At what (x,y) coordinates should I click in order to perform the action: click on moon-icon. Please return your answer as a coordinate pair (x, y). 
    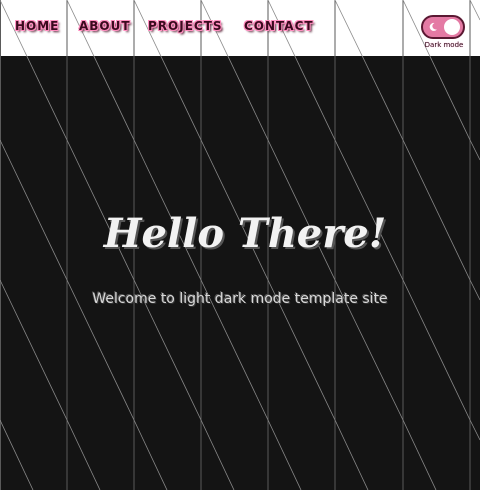
    Looking at the image, I should click on (433, 26).